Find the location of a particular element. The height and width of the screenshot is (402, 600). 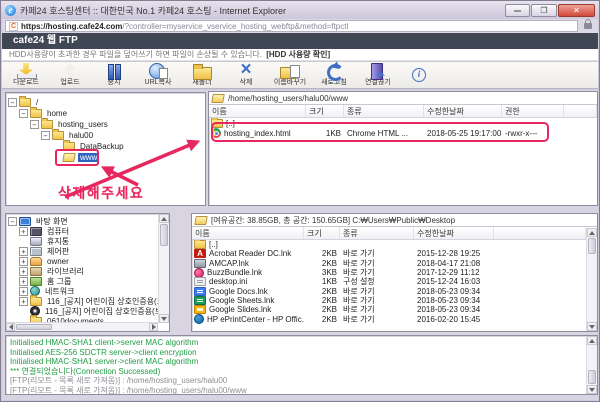

hdd-usage-check-link: [HDD 사용량 확인] is located at coordinates (298, 54).